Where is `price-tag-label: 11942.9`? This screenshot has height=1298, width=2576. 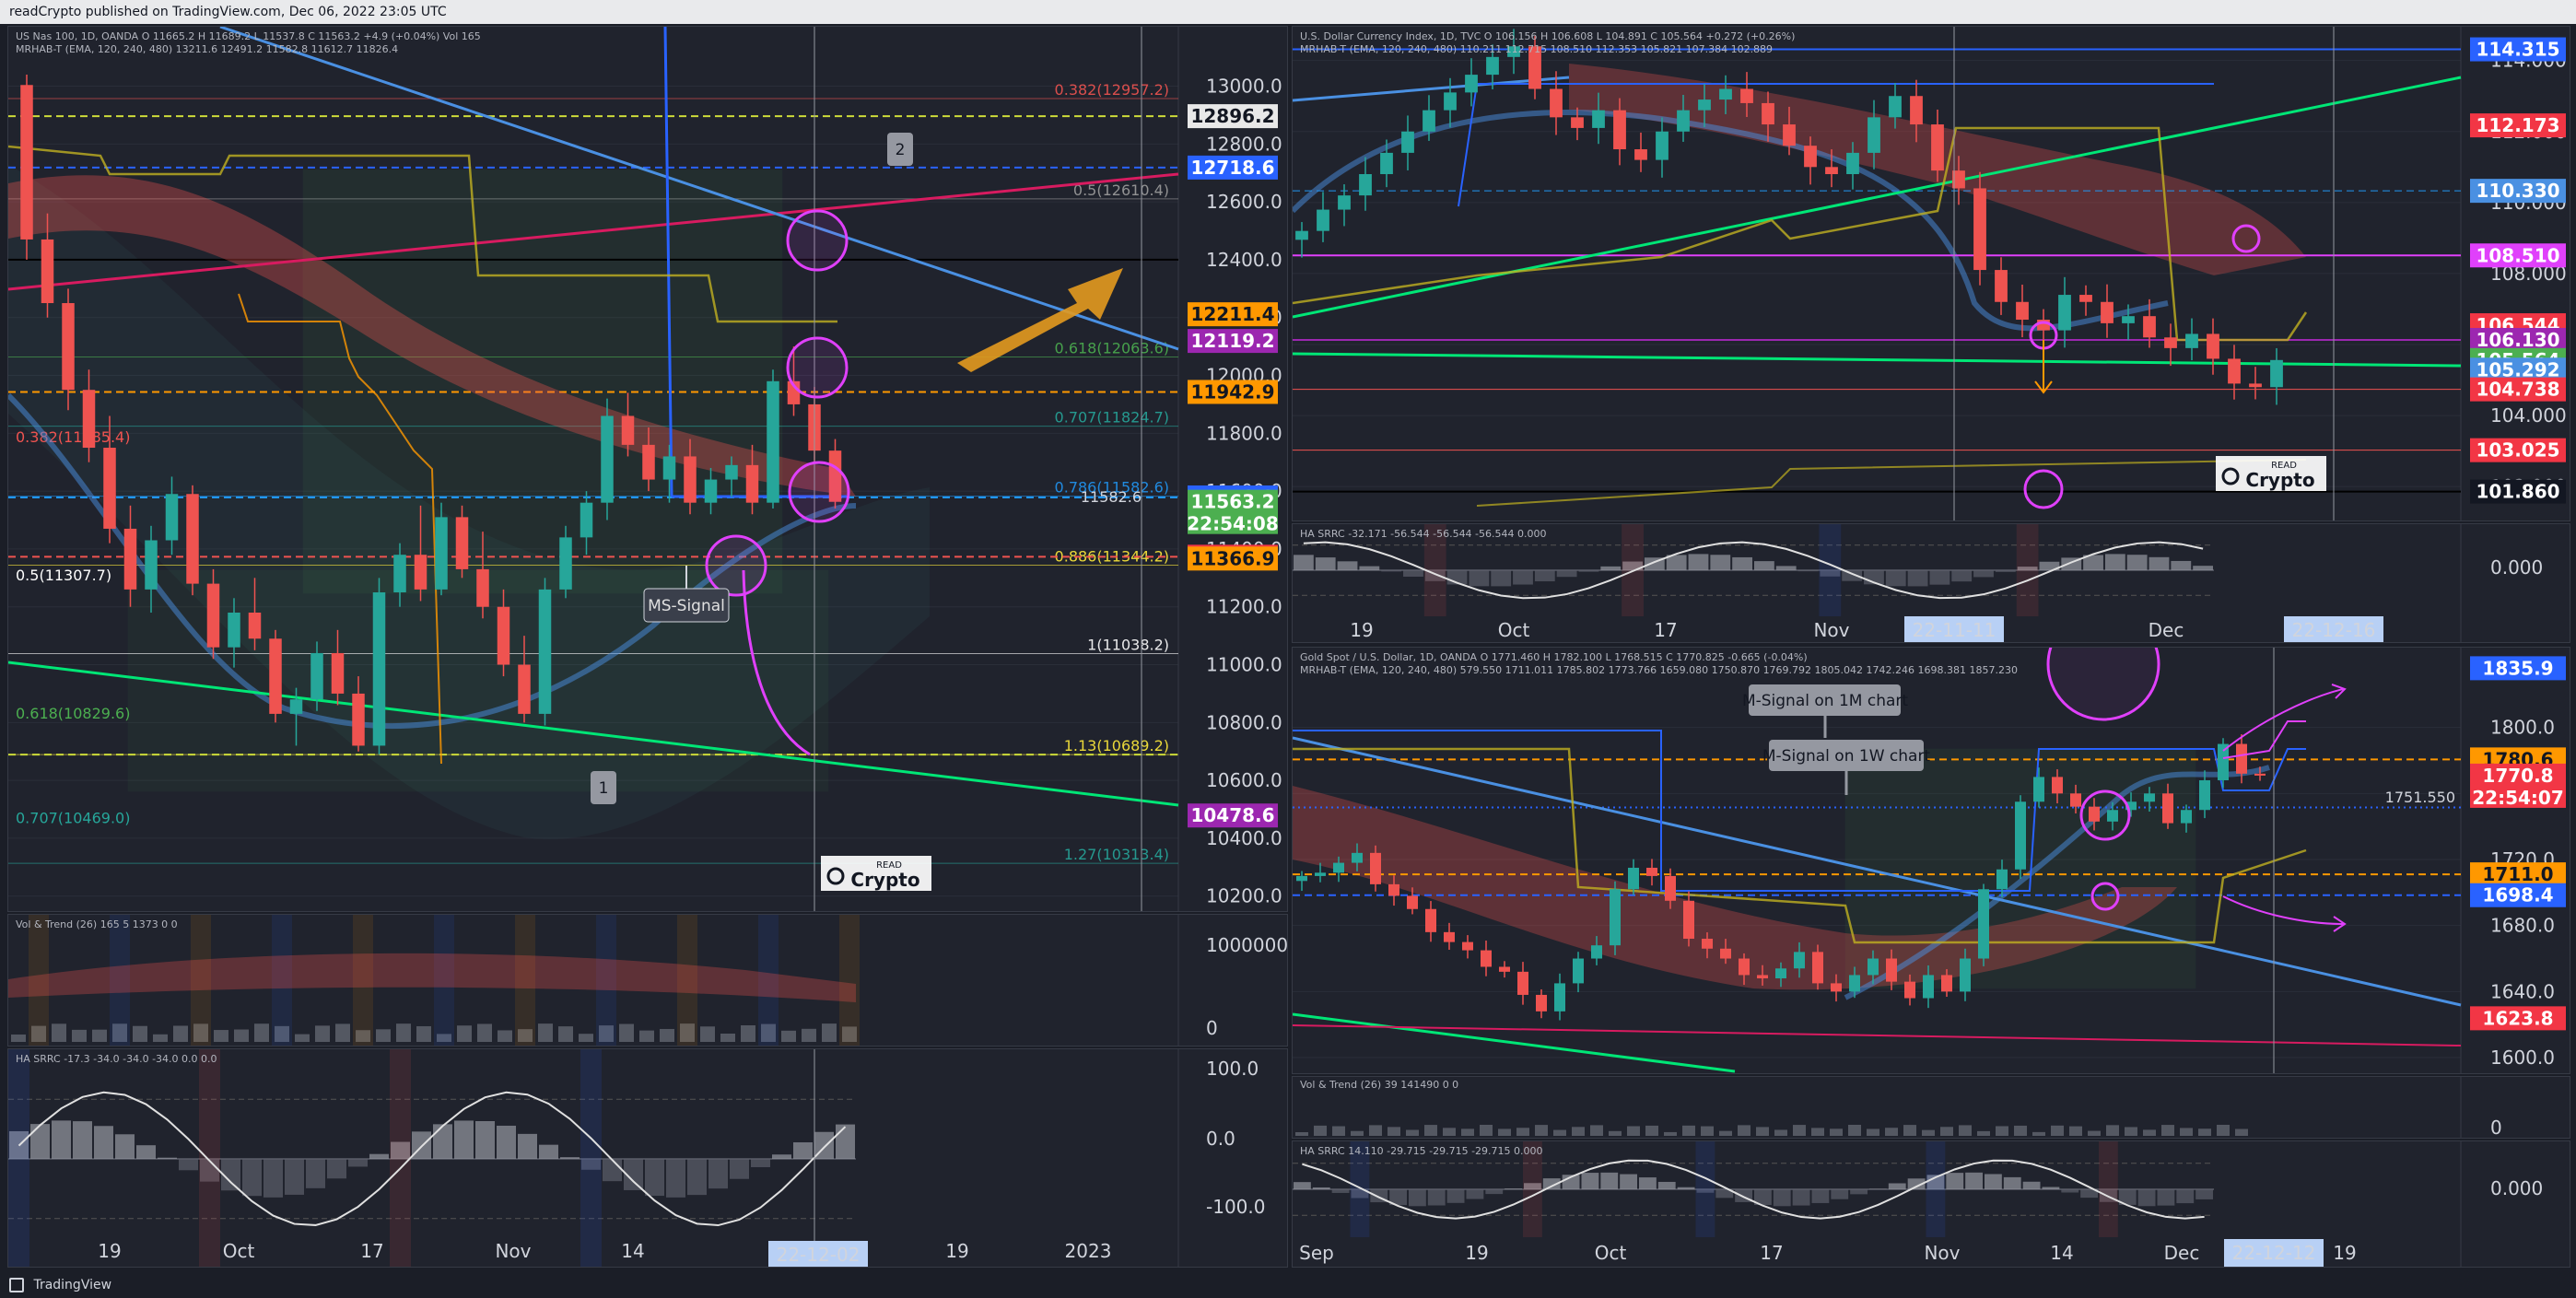 price-tag-label: 11942.9 is located at coordinates (1232, 391).